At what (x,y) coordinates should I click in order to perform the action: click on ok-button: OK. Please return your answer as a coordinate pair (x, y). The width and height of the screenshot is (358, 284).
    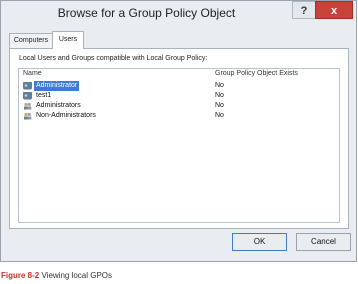
    Looking at the image, I should click on (259, 242).